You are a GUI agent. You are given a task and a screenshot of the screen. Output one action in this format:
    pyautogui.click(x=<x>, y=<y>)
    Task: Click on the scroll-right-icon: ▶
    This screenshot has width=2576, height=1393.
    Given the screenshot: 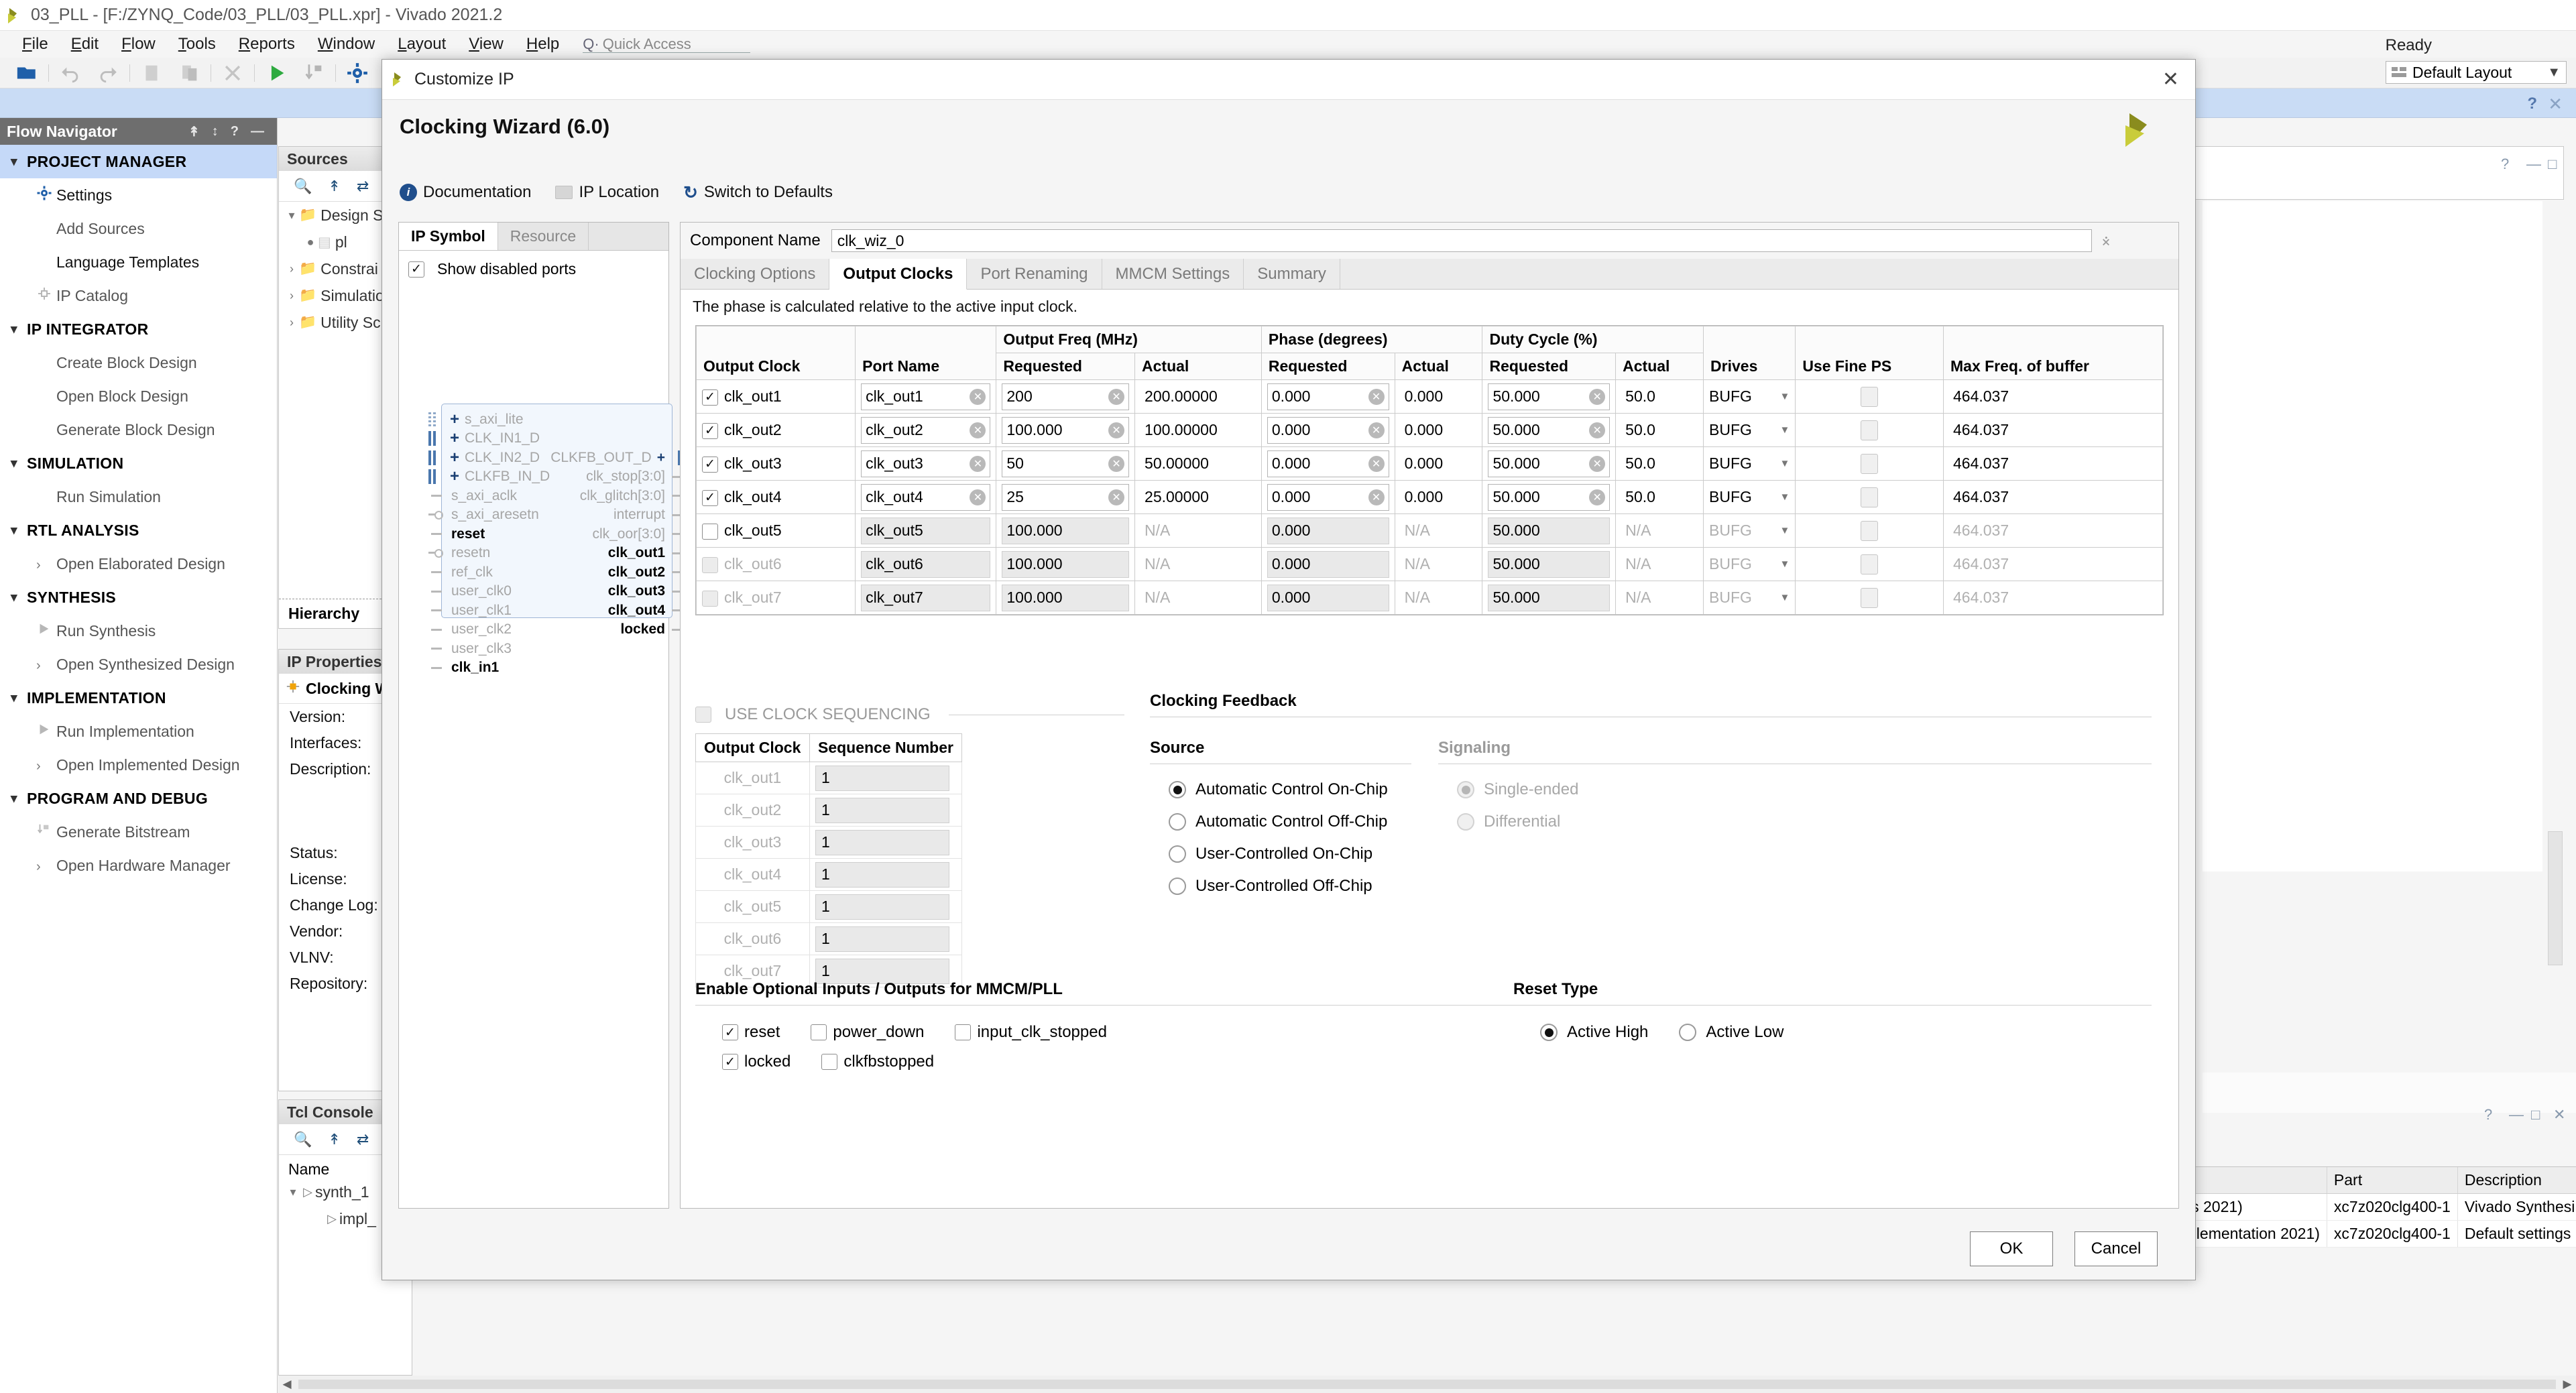 What is the action you would take?
    pyautogui.click(x=2567, y=1385)
    